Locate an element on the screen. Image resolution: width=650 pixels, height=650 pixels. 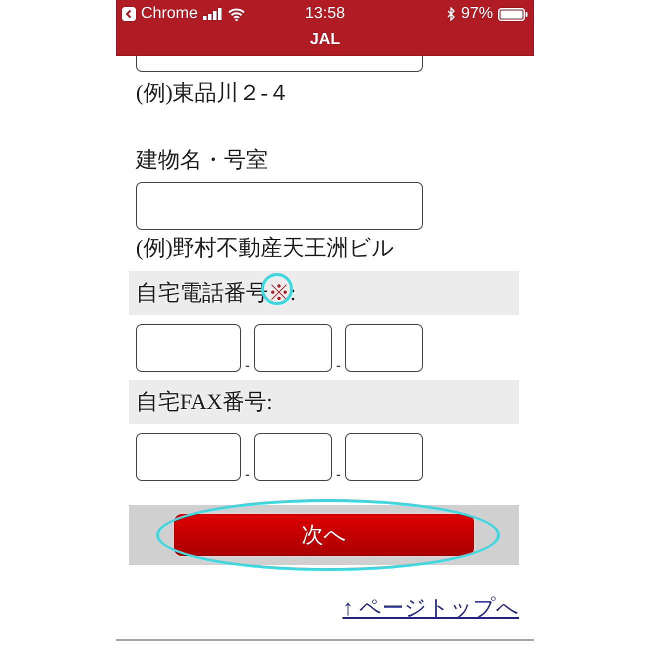
field-label: 自宅FAX番号: is located at coordinates (204, 402).